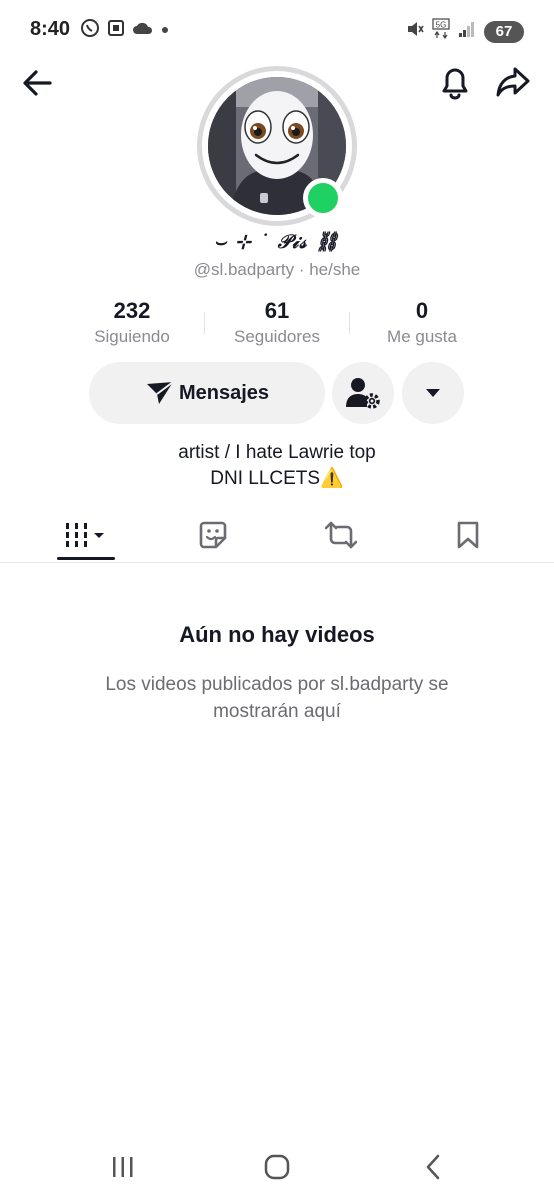 The height and width of the screenshot is (1200, 554). I want to click on notifications-button, so click(455, 82).